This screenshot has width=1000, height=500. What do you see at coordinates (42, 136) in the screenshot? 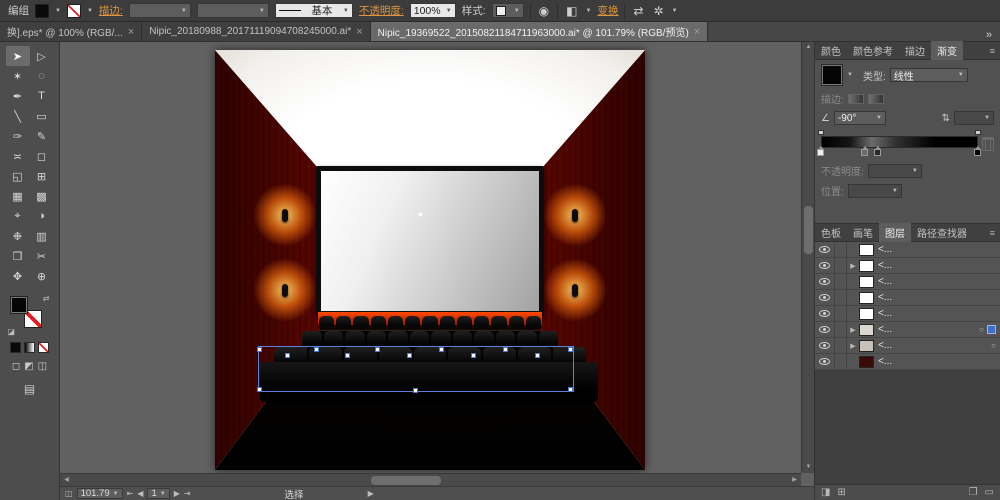
I see `pencil-tool: ✎` at bounding box center [42, 136].